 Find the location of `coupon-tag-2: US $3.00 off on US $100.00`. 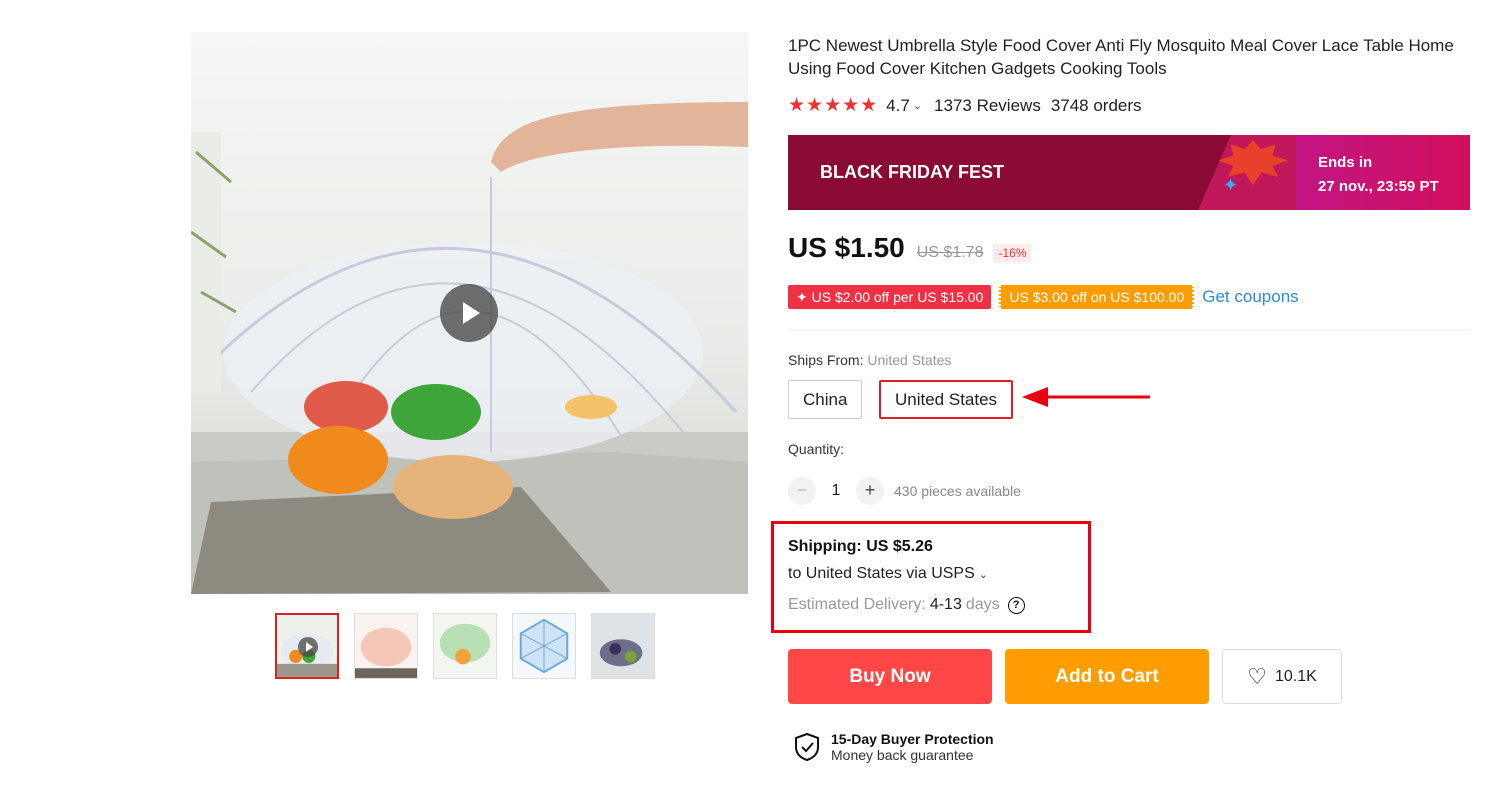

coupon-tag-2: US $3.00 off on US $100.00 is located at coordinates (1097, 297).